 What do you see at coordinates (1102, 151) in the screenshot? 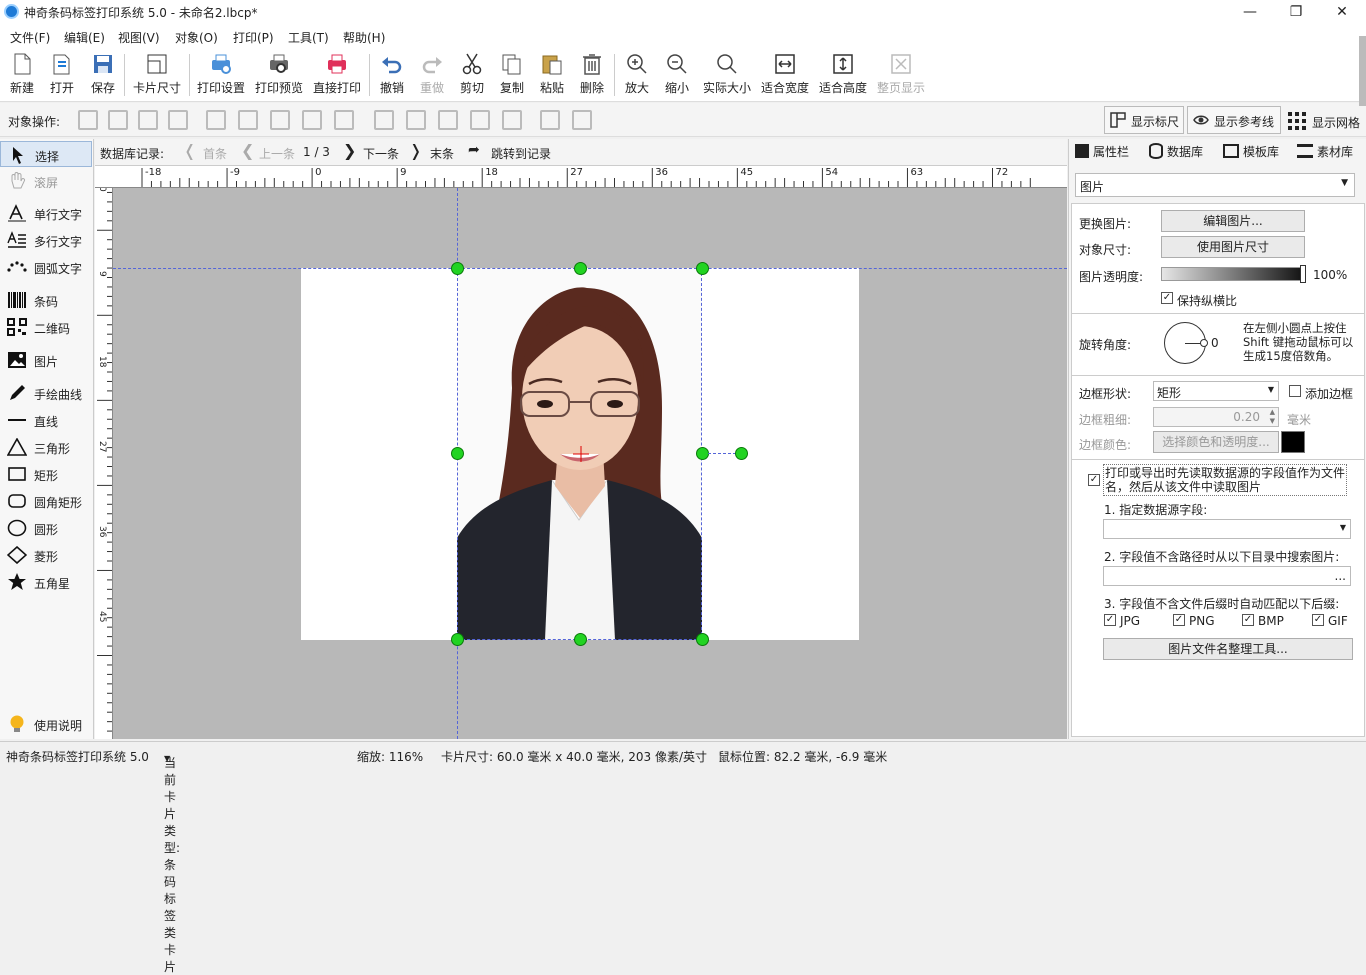
I see `tab-properties: 属性栏` at bounding box center [1102, 151].